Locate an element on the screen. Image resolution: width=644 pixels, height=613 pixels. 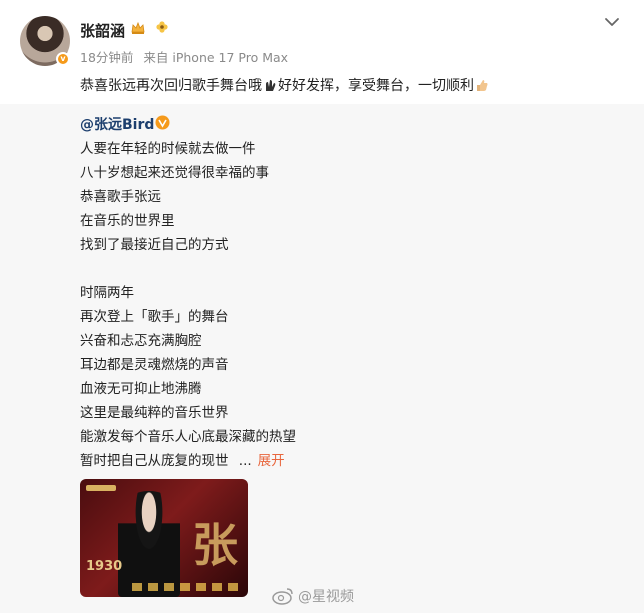
repost-line: 这里是最纯粹的音乐世界 is located at coordinates (154, 413).